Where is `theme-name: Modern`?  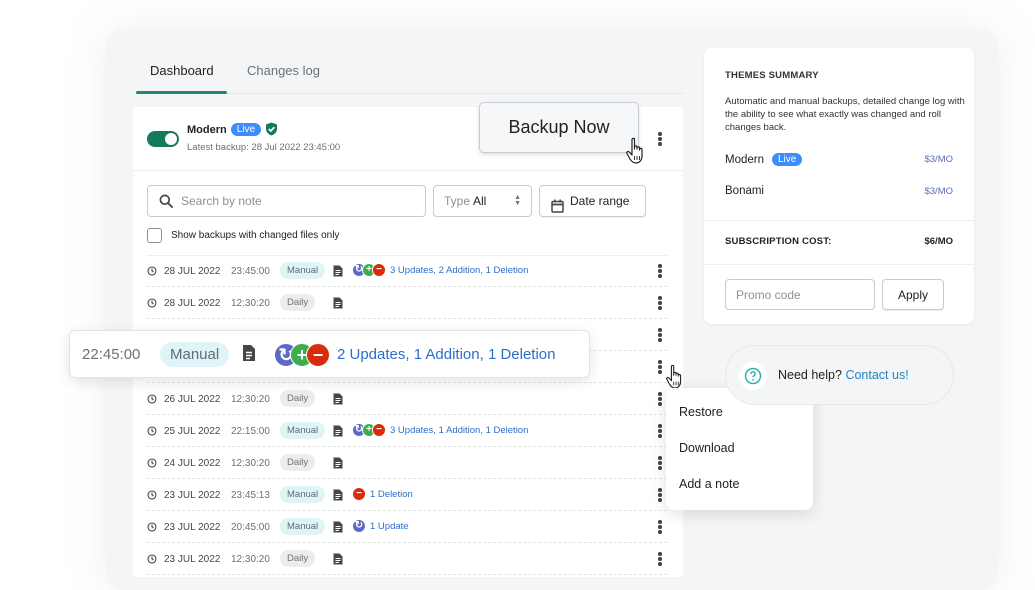 theme-name: Modern is located at coordinates (207, 130).